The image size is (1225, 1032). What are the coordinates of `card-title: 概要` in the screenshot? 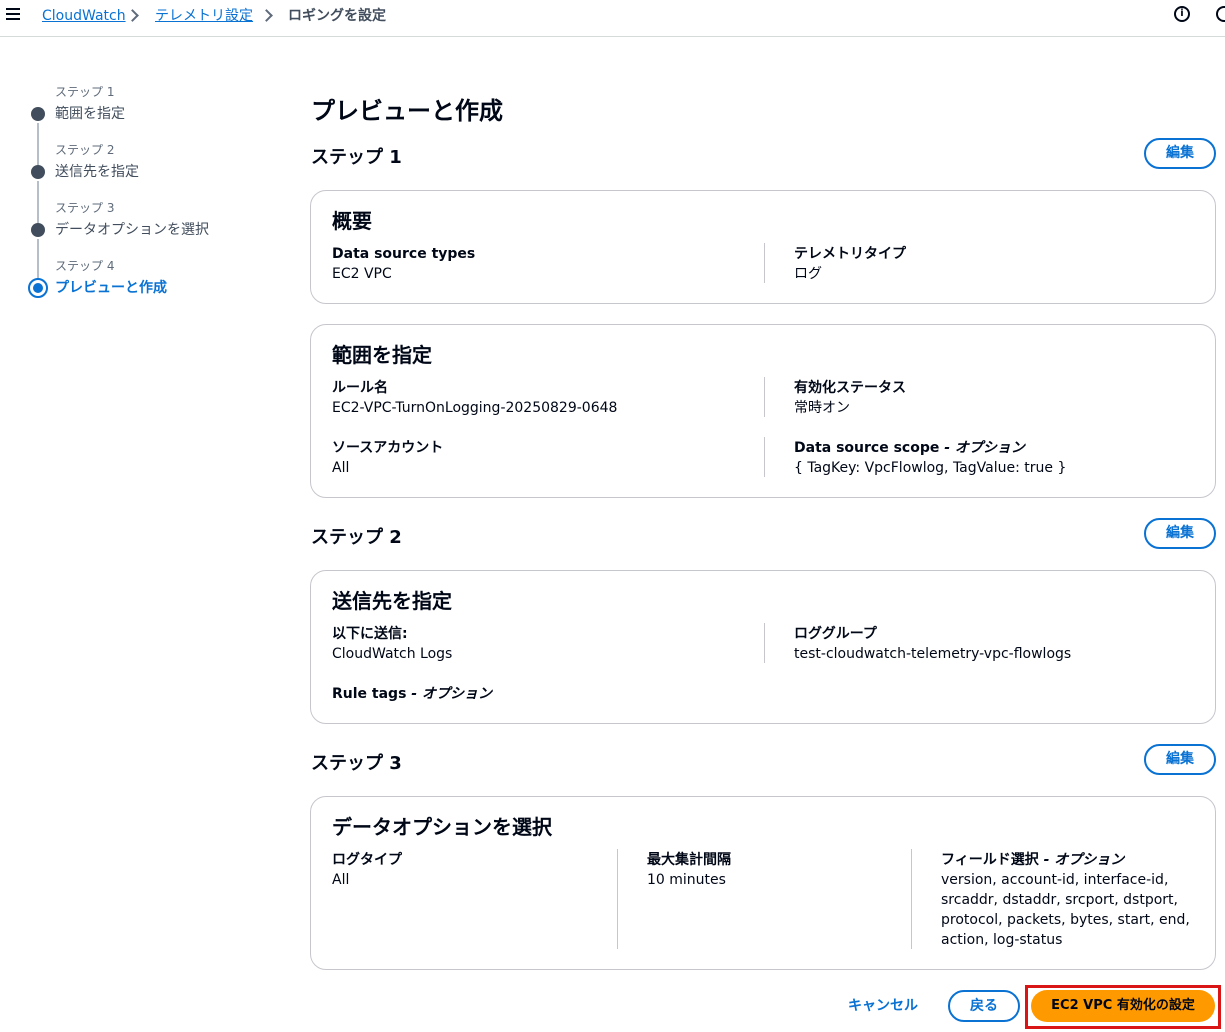 It's located at (352, 221).